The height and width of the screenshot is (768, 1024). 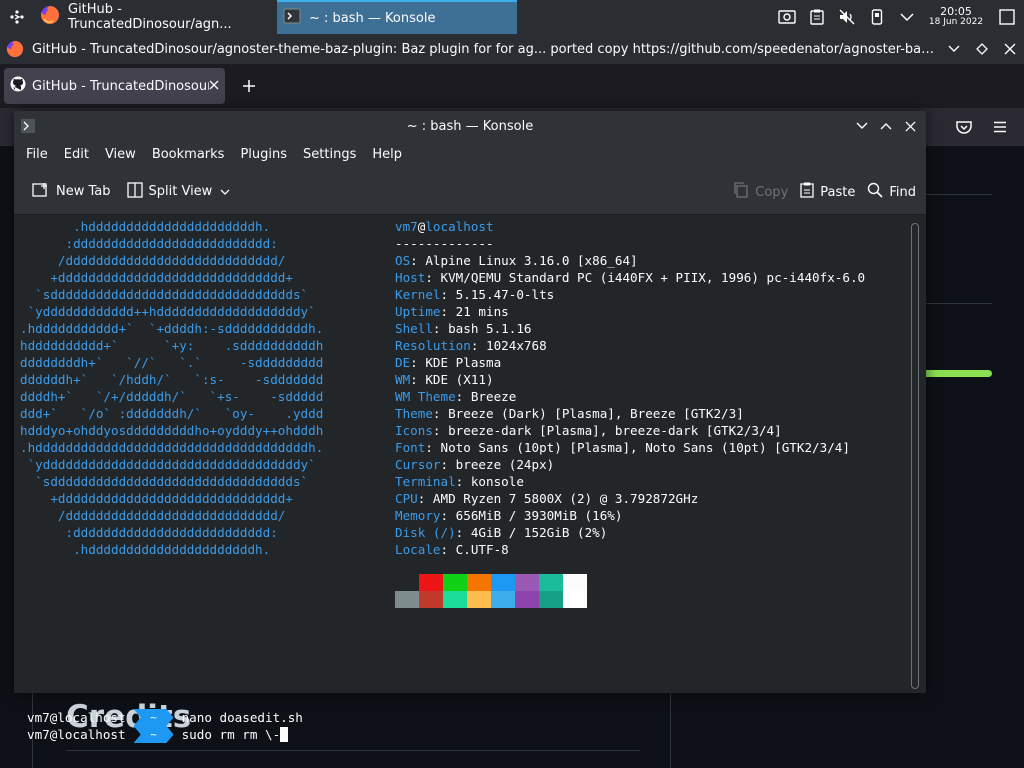 What do you see at coordinates (630, 379) in the screenshot?
I see `info-field: WM: KDE (X11)` at bounding box center [630, 379].